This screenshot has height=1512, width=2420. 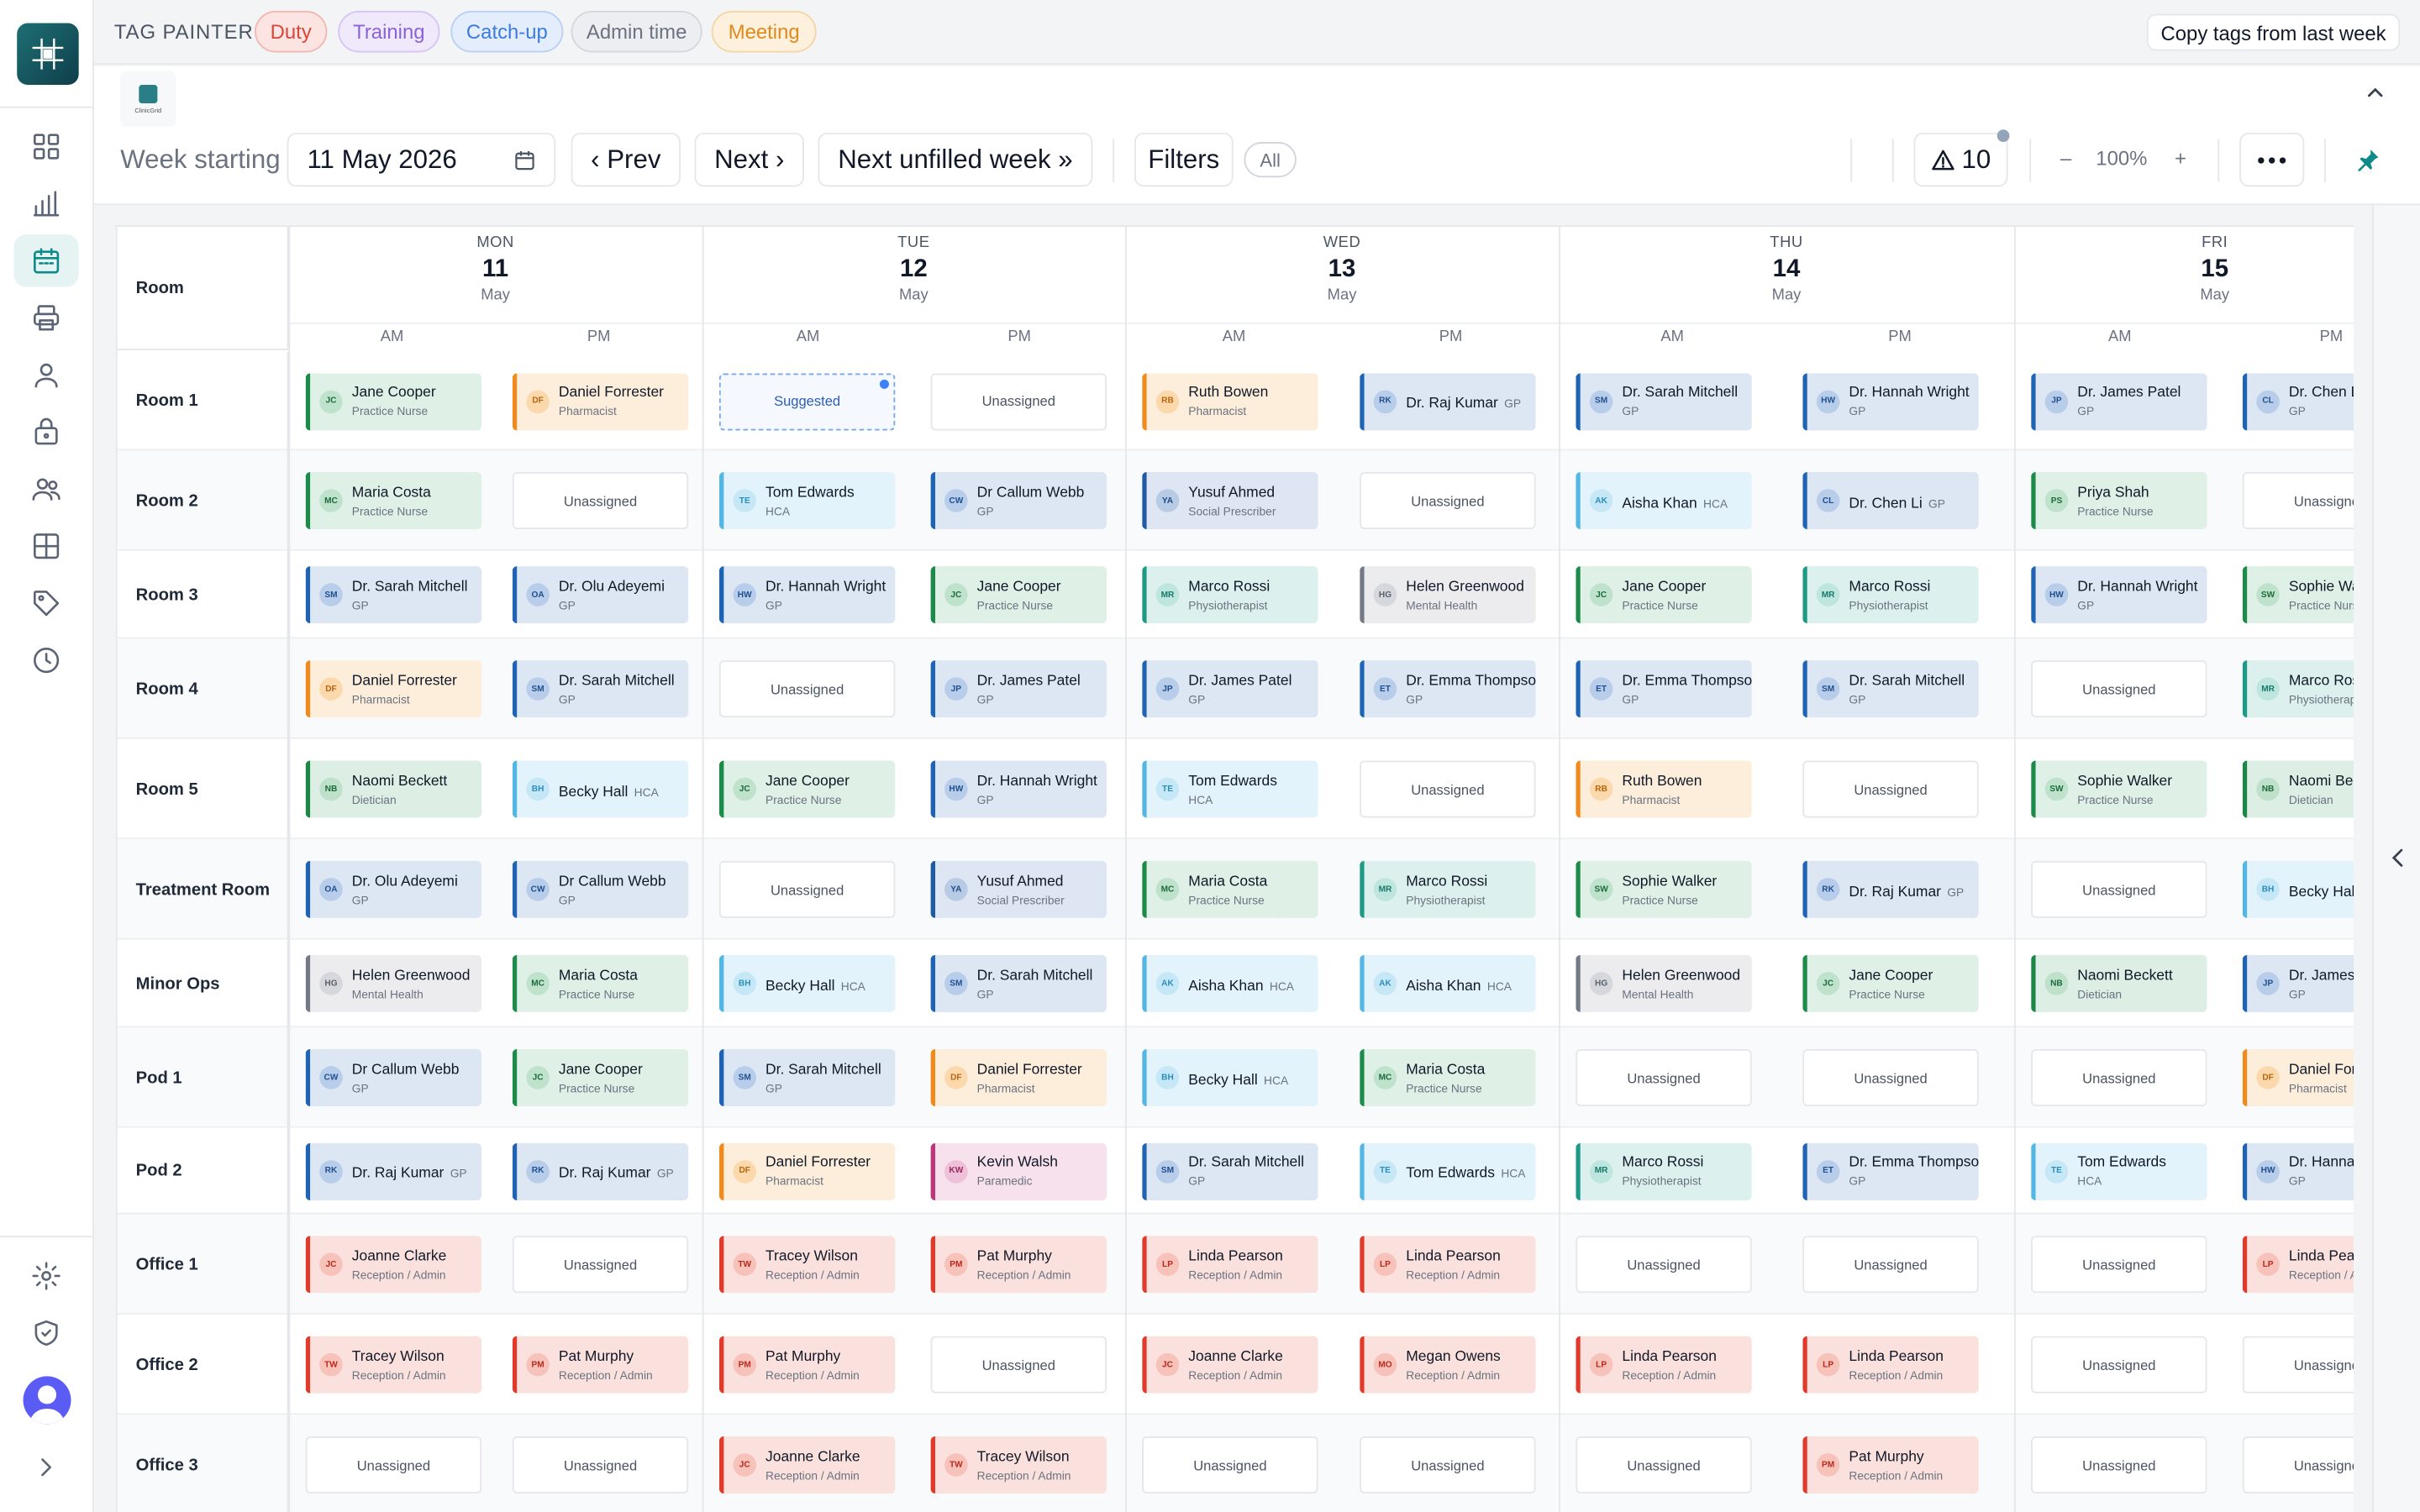 I want to click on next-unfilled-week-button: Next unfilled week », so click(x=956, y=159).